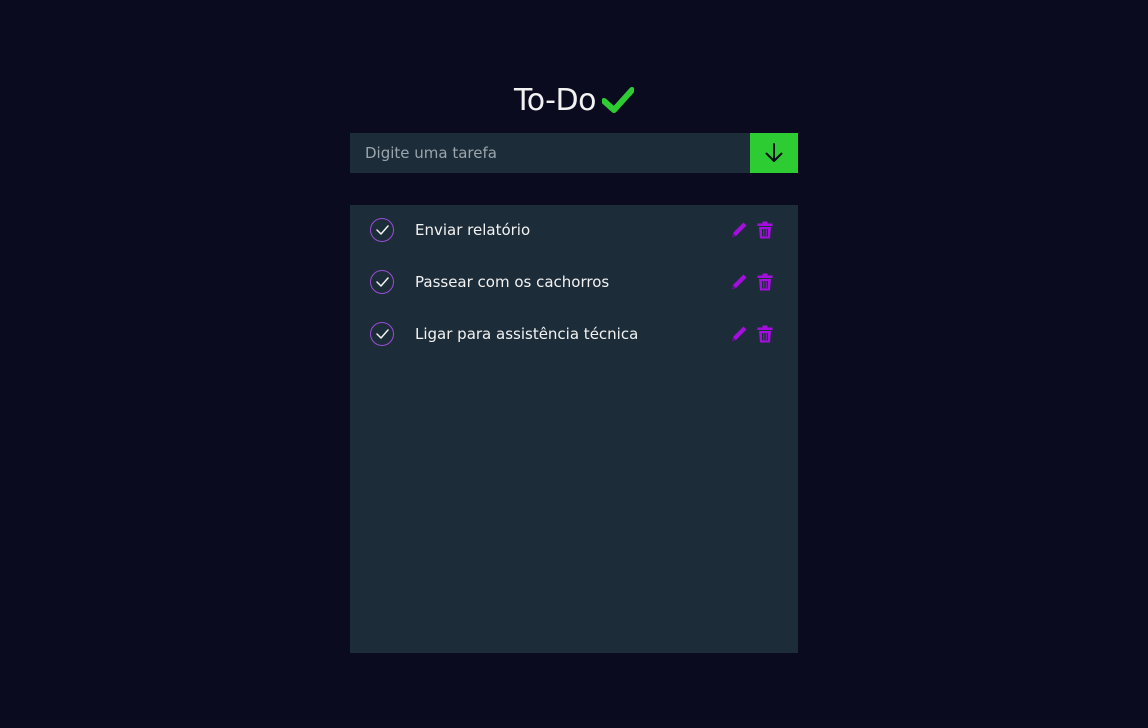  I want to click on new-task-form, so click(574, 153).